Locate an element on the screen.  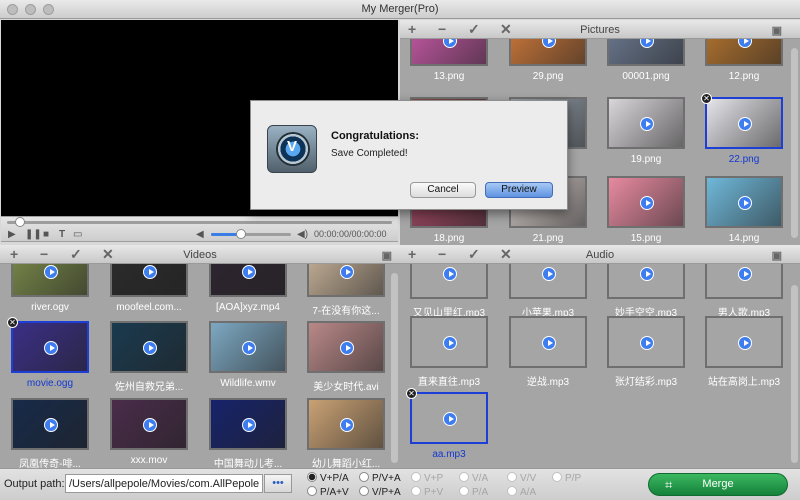
mode-radio: V+P/A is located at coordinates (328, 478).